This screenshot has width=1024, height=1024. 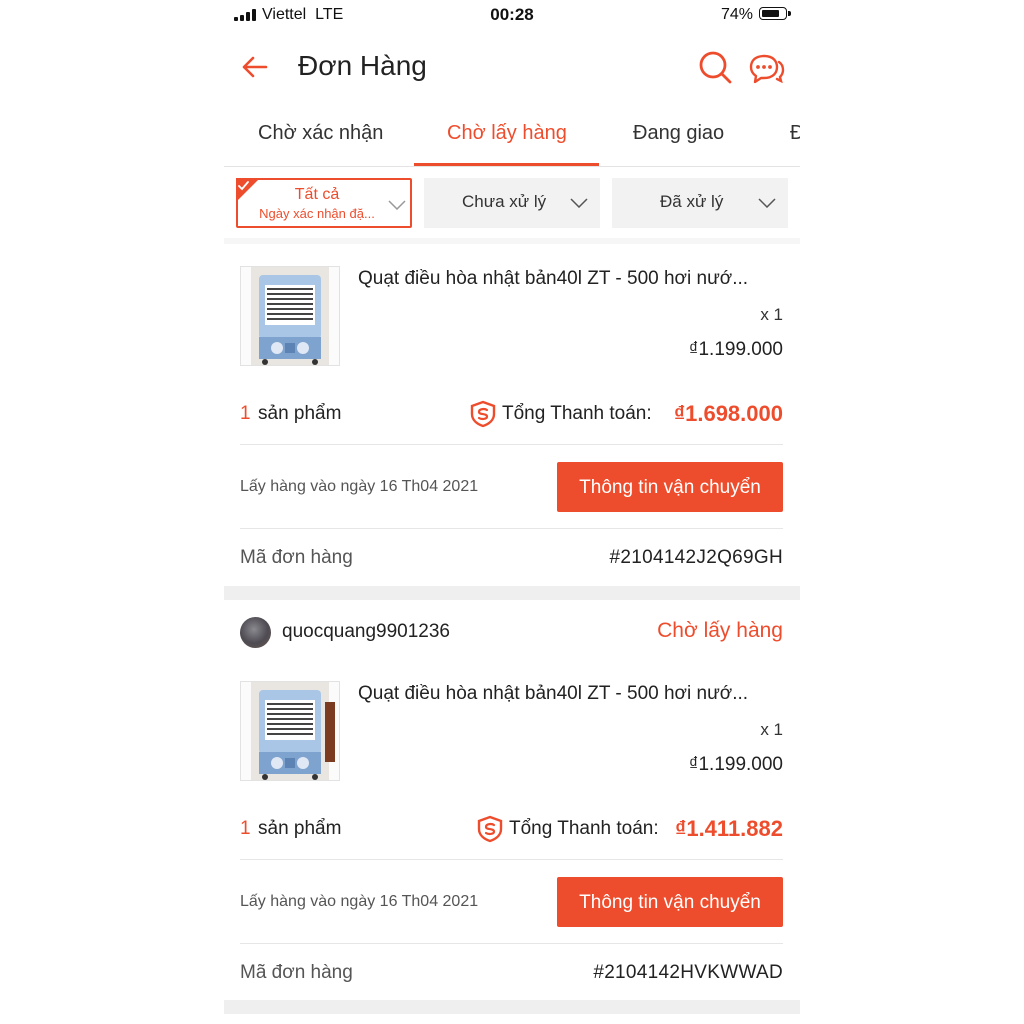 I want to click on order-id-value: #2104142J2Q69GH, so click(x=696, y=558).